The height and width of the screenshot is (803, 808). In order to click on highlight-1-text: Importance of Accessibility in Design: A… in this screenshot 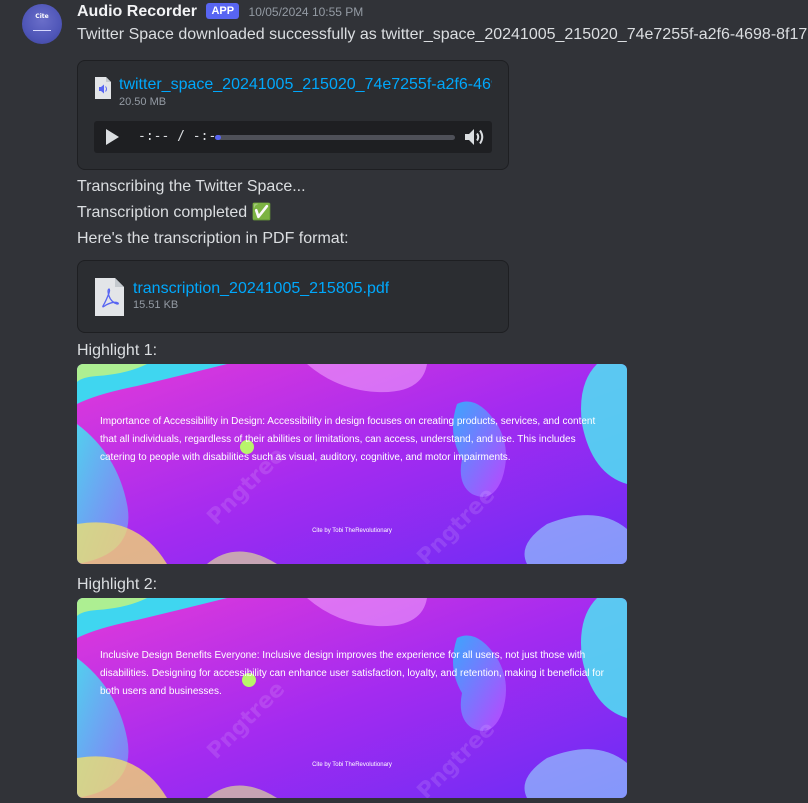, I will do `click(348, 439)`.